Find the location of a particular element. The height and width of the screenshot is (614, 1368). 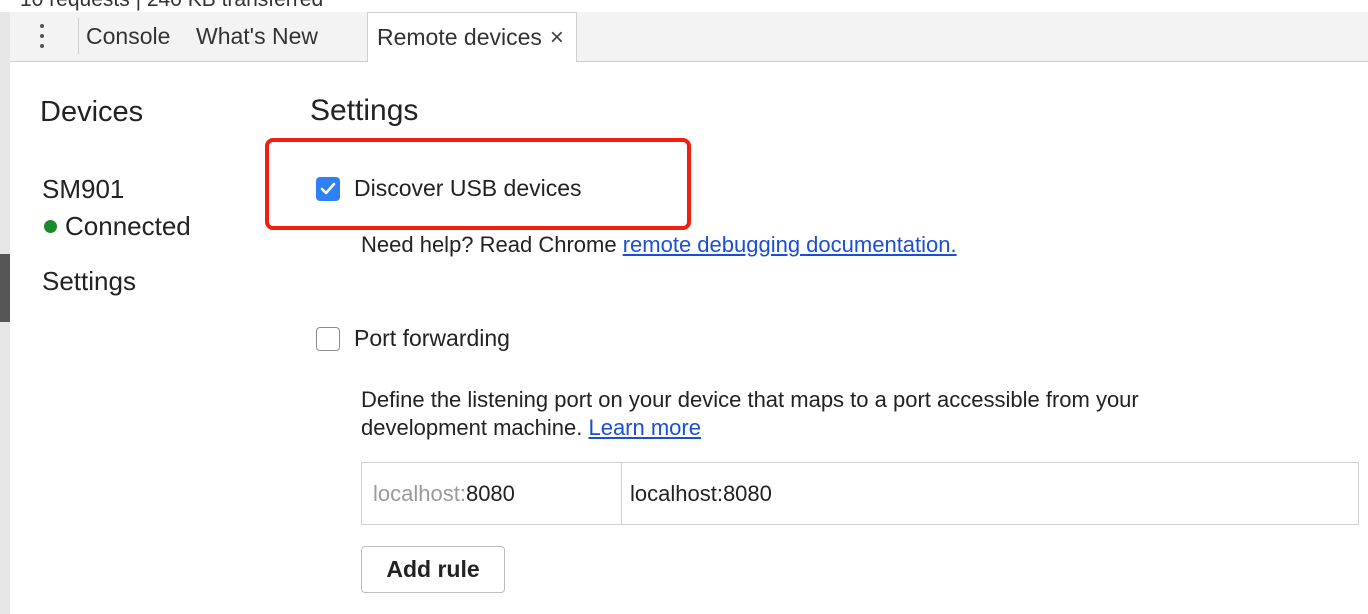

port-prefix: localhost: is located at coordinates (419, 493).